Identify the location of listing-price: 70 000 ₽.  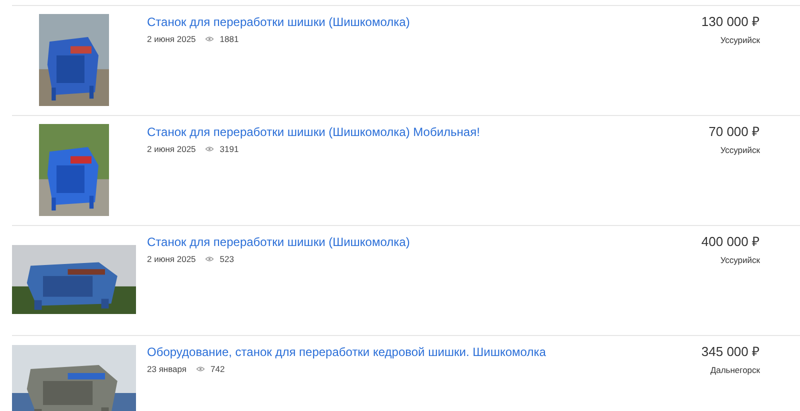
(734, 132).